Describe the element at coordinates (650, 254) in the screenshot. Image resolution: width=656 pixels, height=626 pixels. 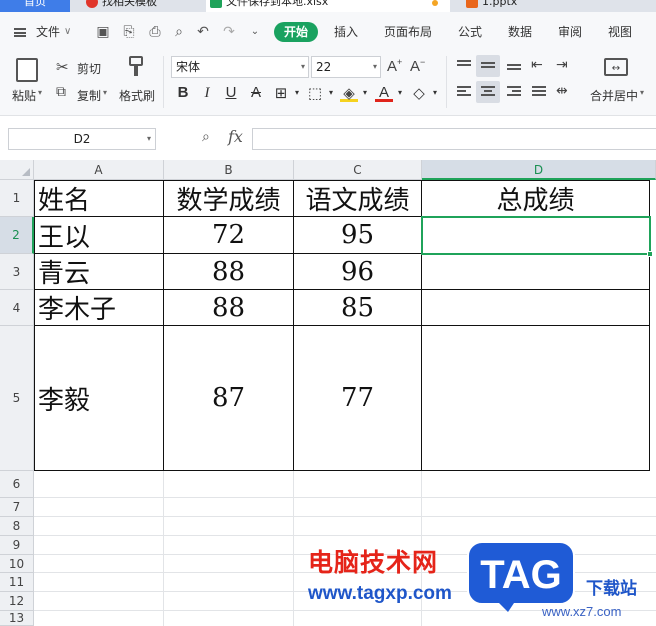
I see `fill-handle` at that location.